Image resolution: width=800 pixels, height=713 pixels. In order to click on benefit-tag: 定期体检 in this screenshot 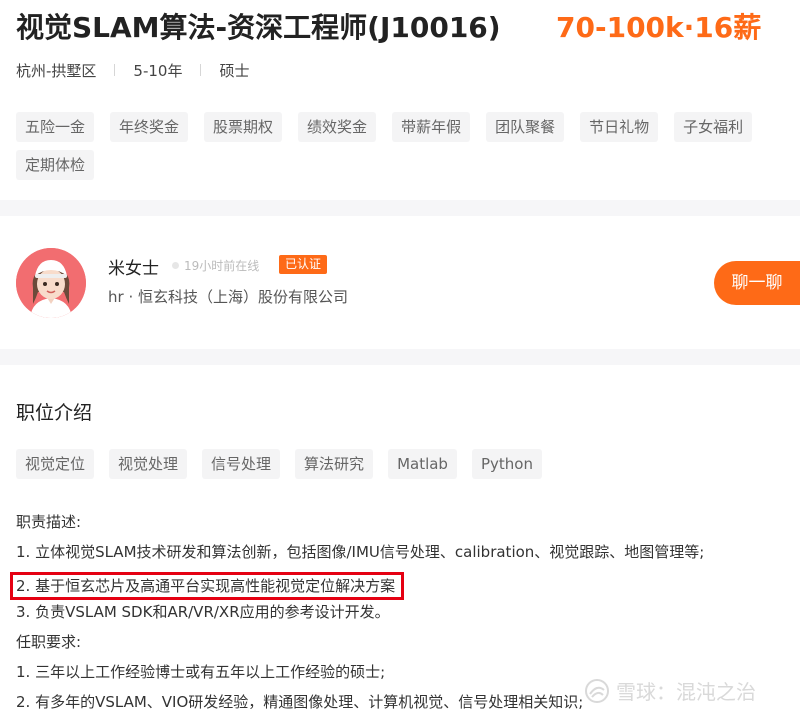, I will do `click(55, 165)`.